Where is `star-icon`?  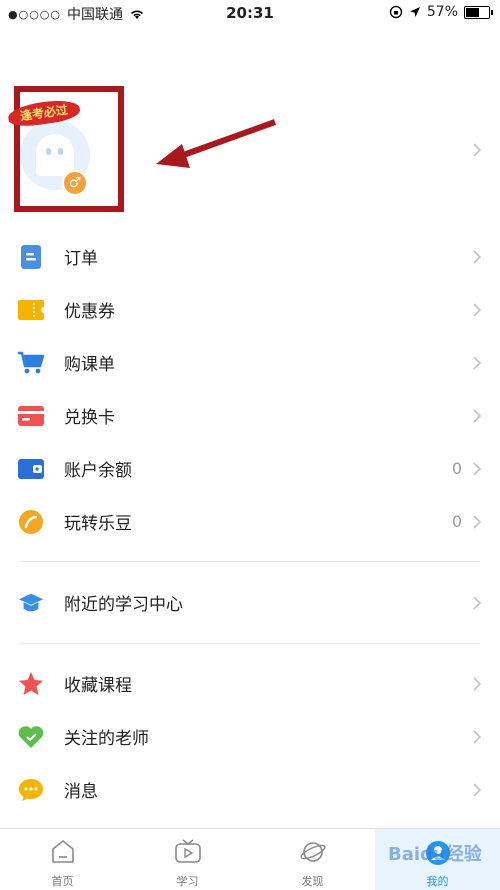 star-icon is located at coordinates (31, 684).